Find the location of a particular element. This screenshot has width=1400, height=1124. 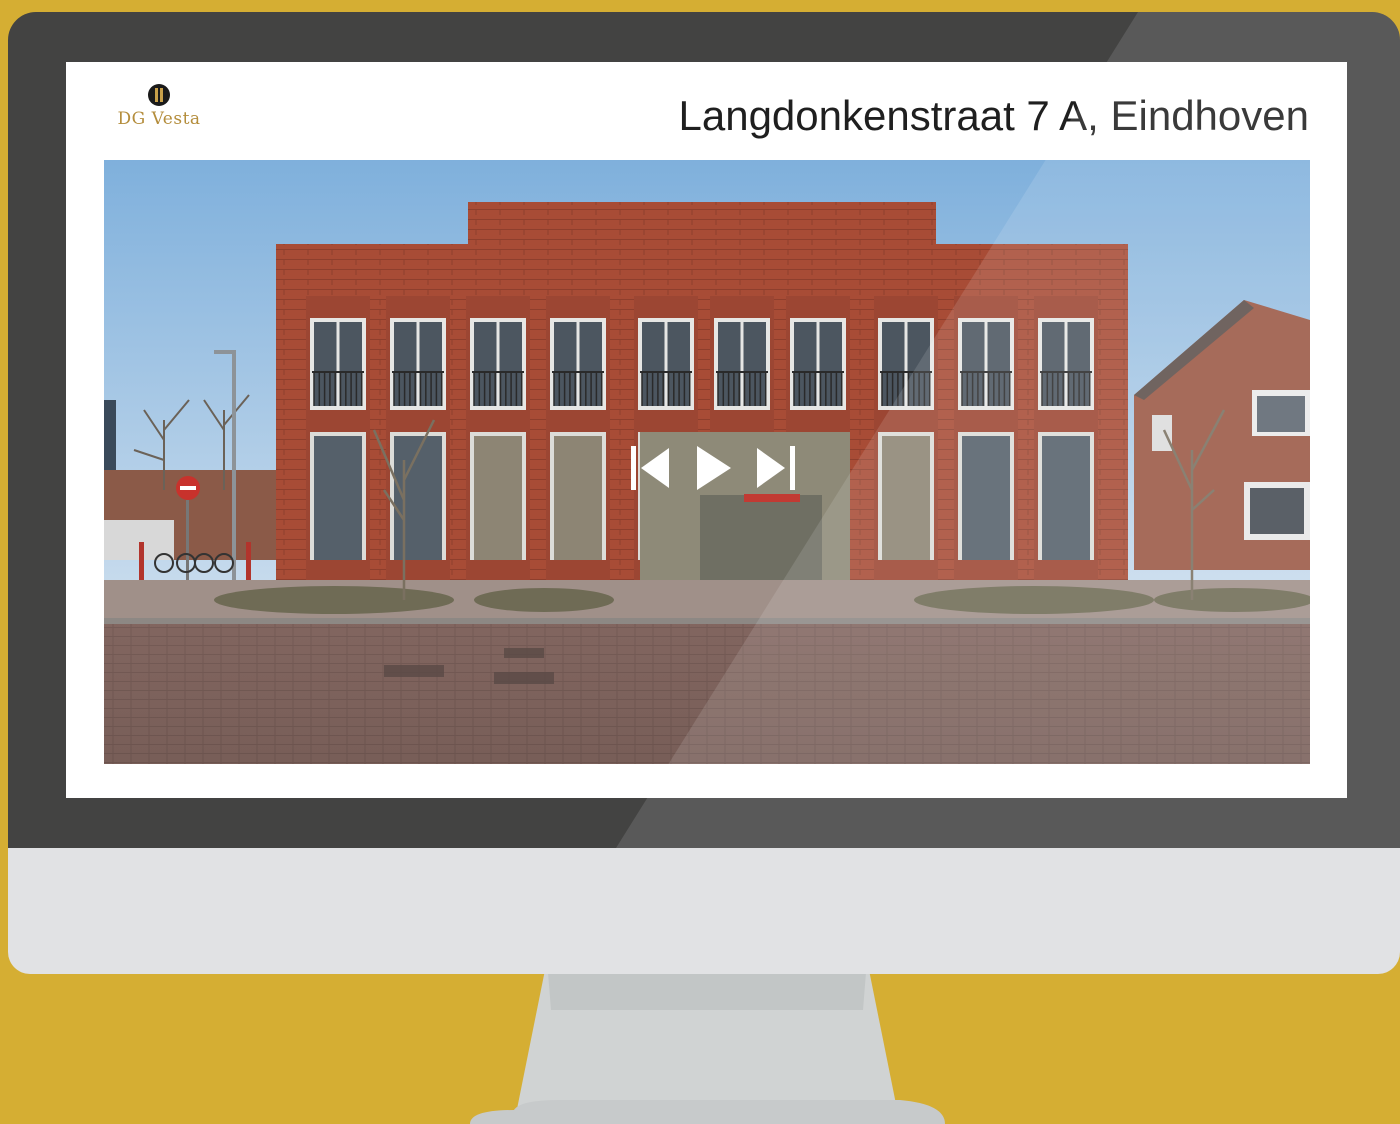

listing-address: Langdonkenstraat 7 A, Eindhoven is located at coordinates (994, 115).